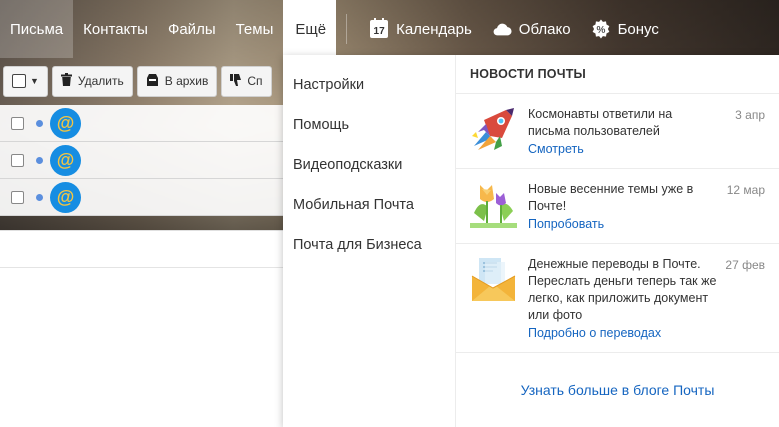 This screenshot has height=427, width=779. What do you see at coordinates (493, 279) in the screenshot?
I see `money-envelope-icon` at bounding box center [493, 279].